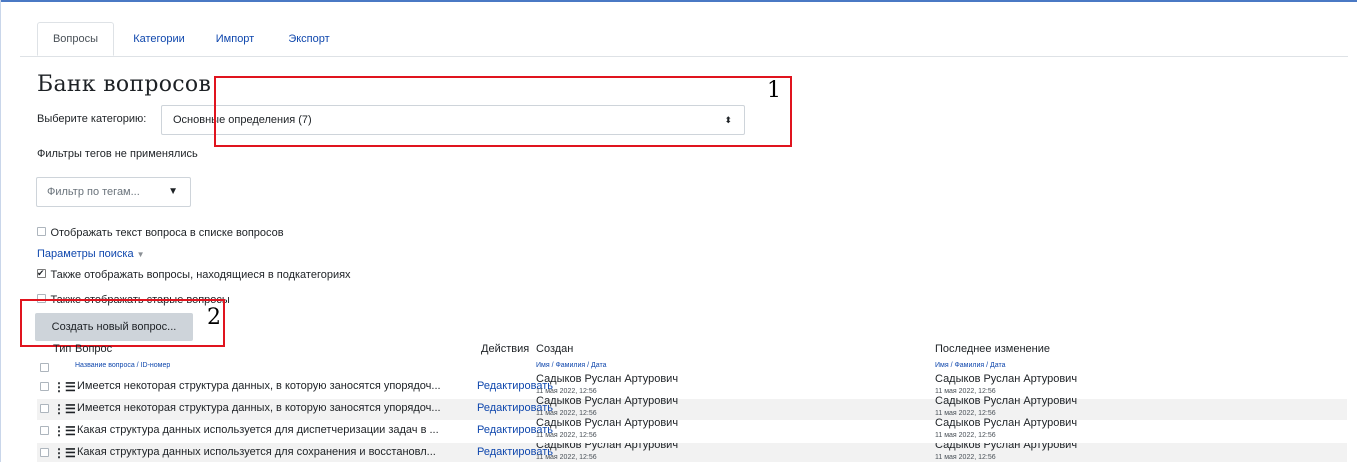  I want to click on window-top-border, so click(678, 1).